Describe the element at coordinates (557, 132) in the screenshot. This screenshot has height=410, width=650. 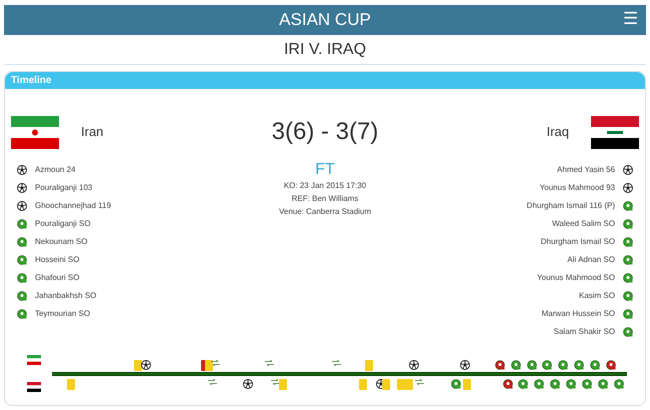
I see `team-name: Iraq` at that location.